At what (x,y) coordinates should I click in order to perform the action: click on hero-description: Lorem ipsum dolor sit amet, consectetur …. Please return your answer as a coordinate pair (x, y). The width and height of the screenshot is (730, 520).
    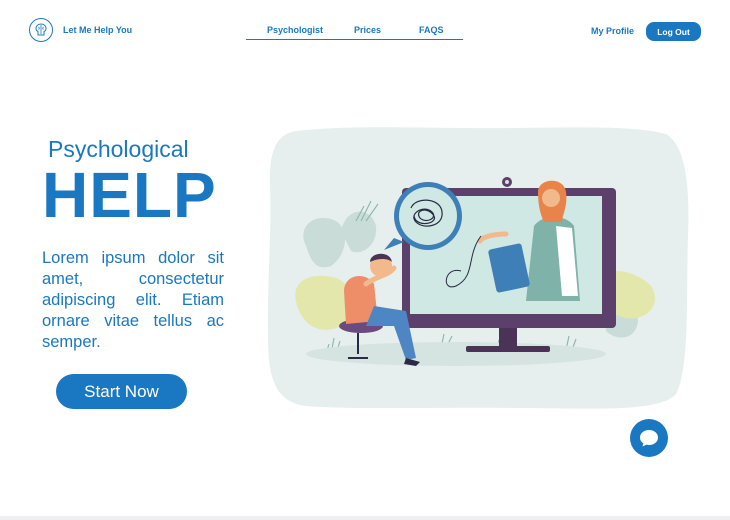
    Looking at the image, I should click on (133, 300).